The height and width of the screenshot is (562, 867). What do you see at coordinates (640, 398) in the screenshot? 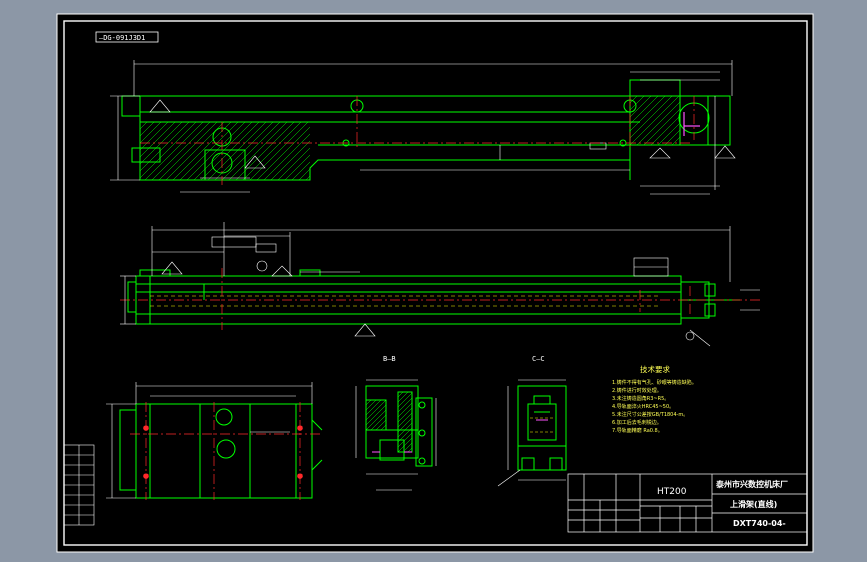
I see `tech-note-3: 3.未注铸造圆角R3~R5。` at bounding box center [640, 398].